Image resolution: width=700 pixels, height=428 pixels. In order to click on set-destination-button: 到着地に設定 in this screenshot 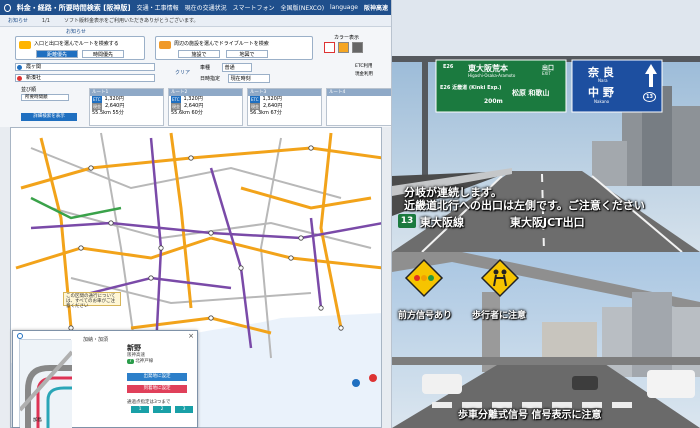, I will do `click(157, 389)`.